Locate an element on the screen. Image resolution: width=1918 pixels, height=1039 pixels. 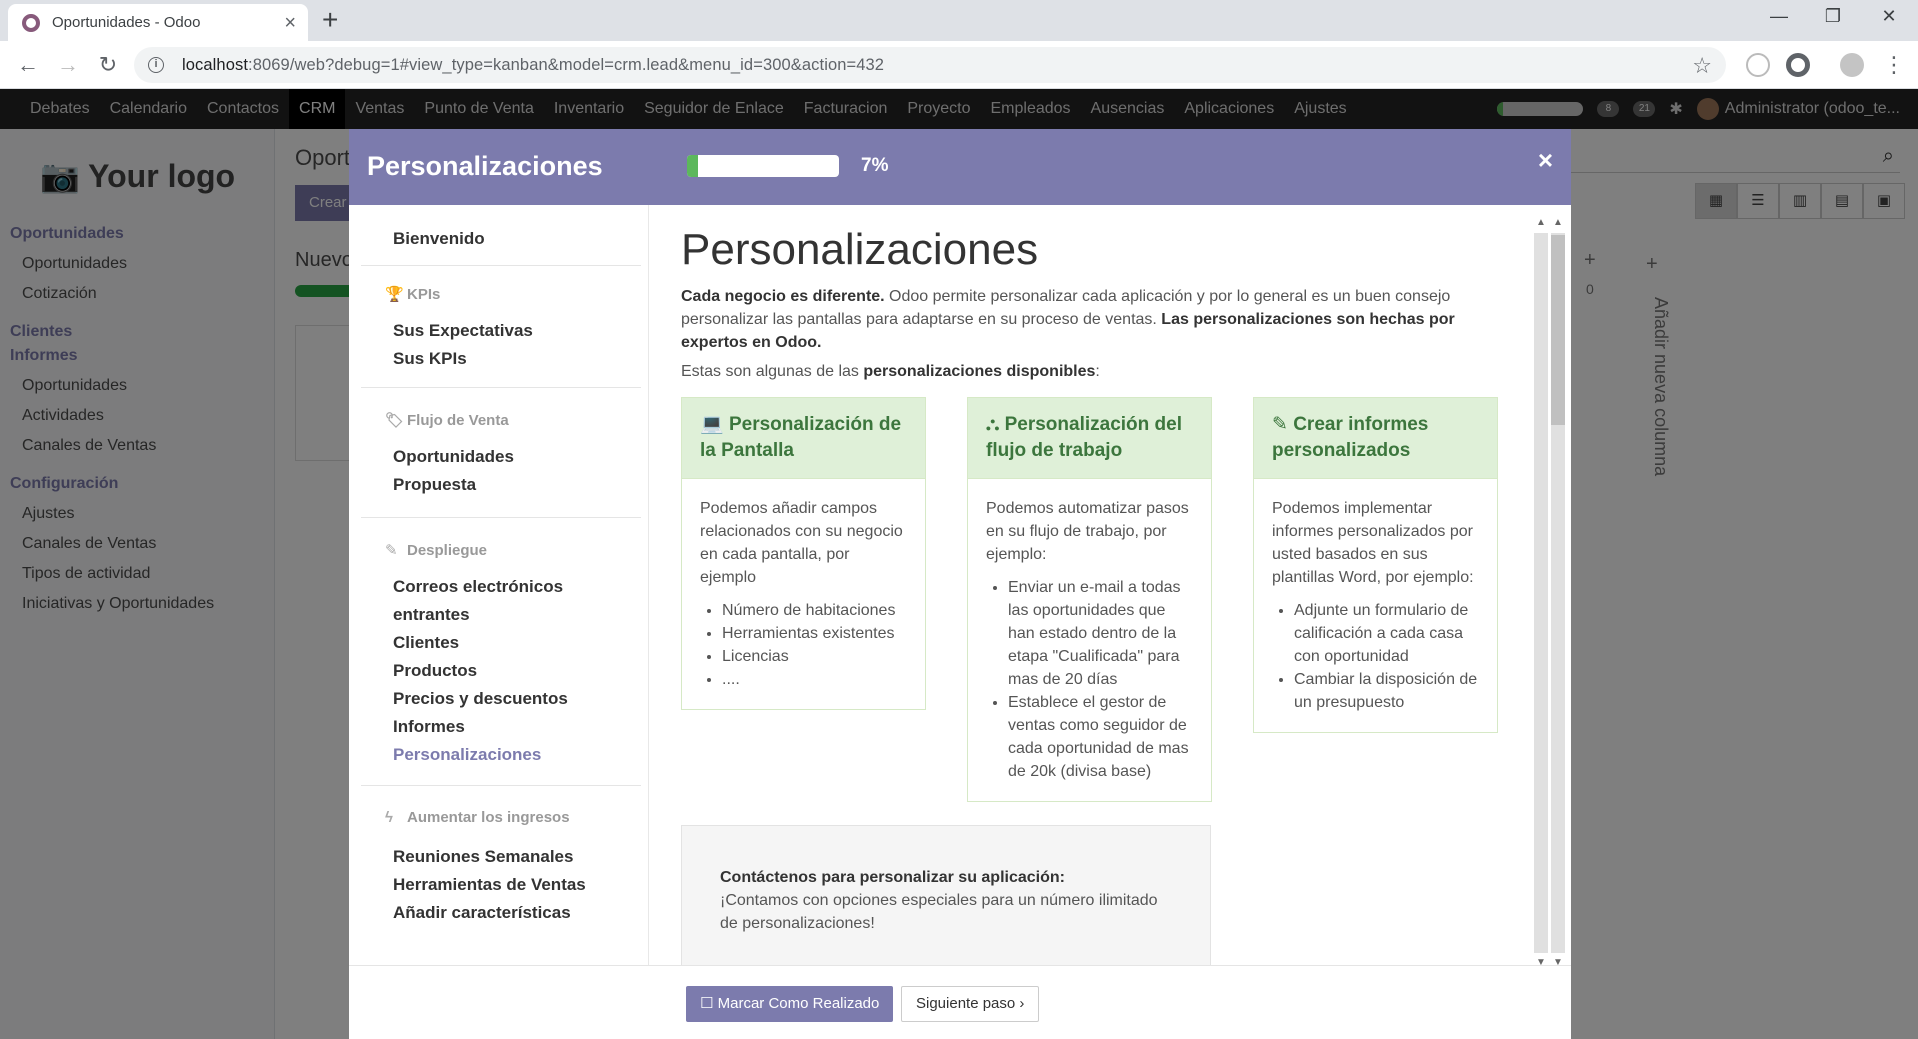
browser-menu-icon: ⋮ is located at coordinates (1894, 65).